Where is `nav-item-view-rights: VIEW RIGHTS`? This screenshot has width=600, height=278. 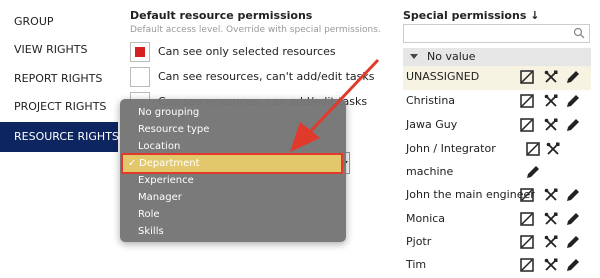
nav-item-view-rights: VIEW RIGHTS is located at coordinates (59, 50).